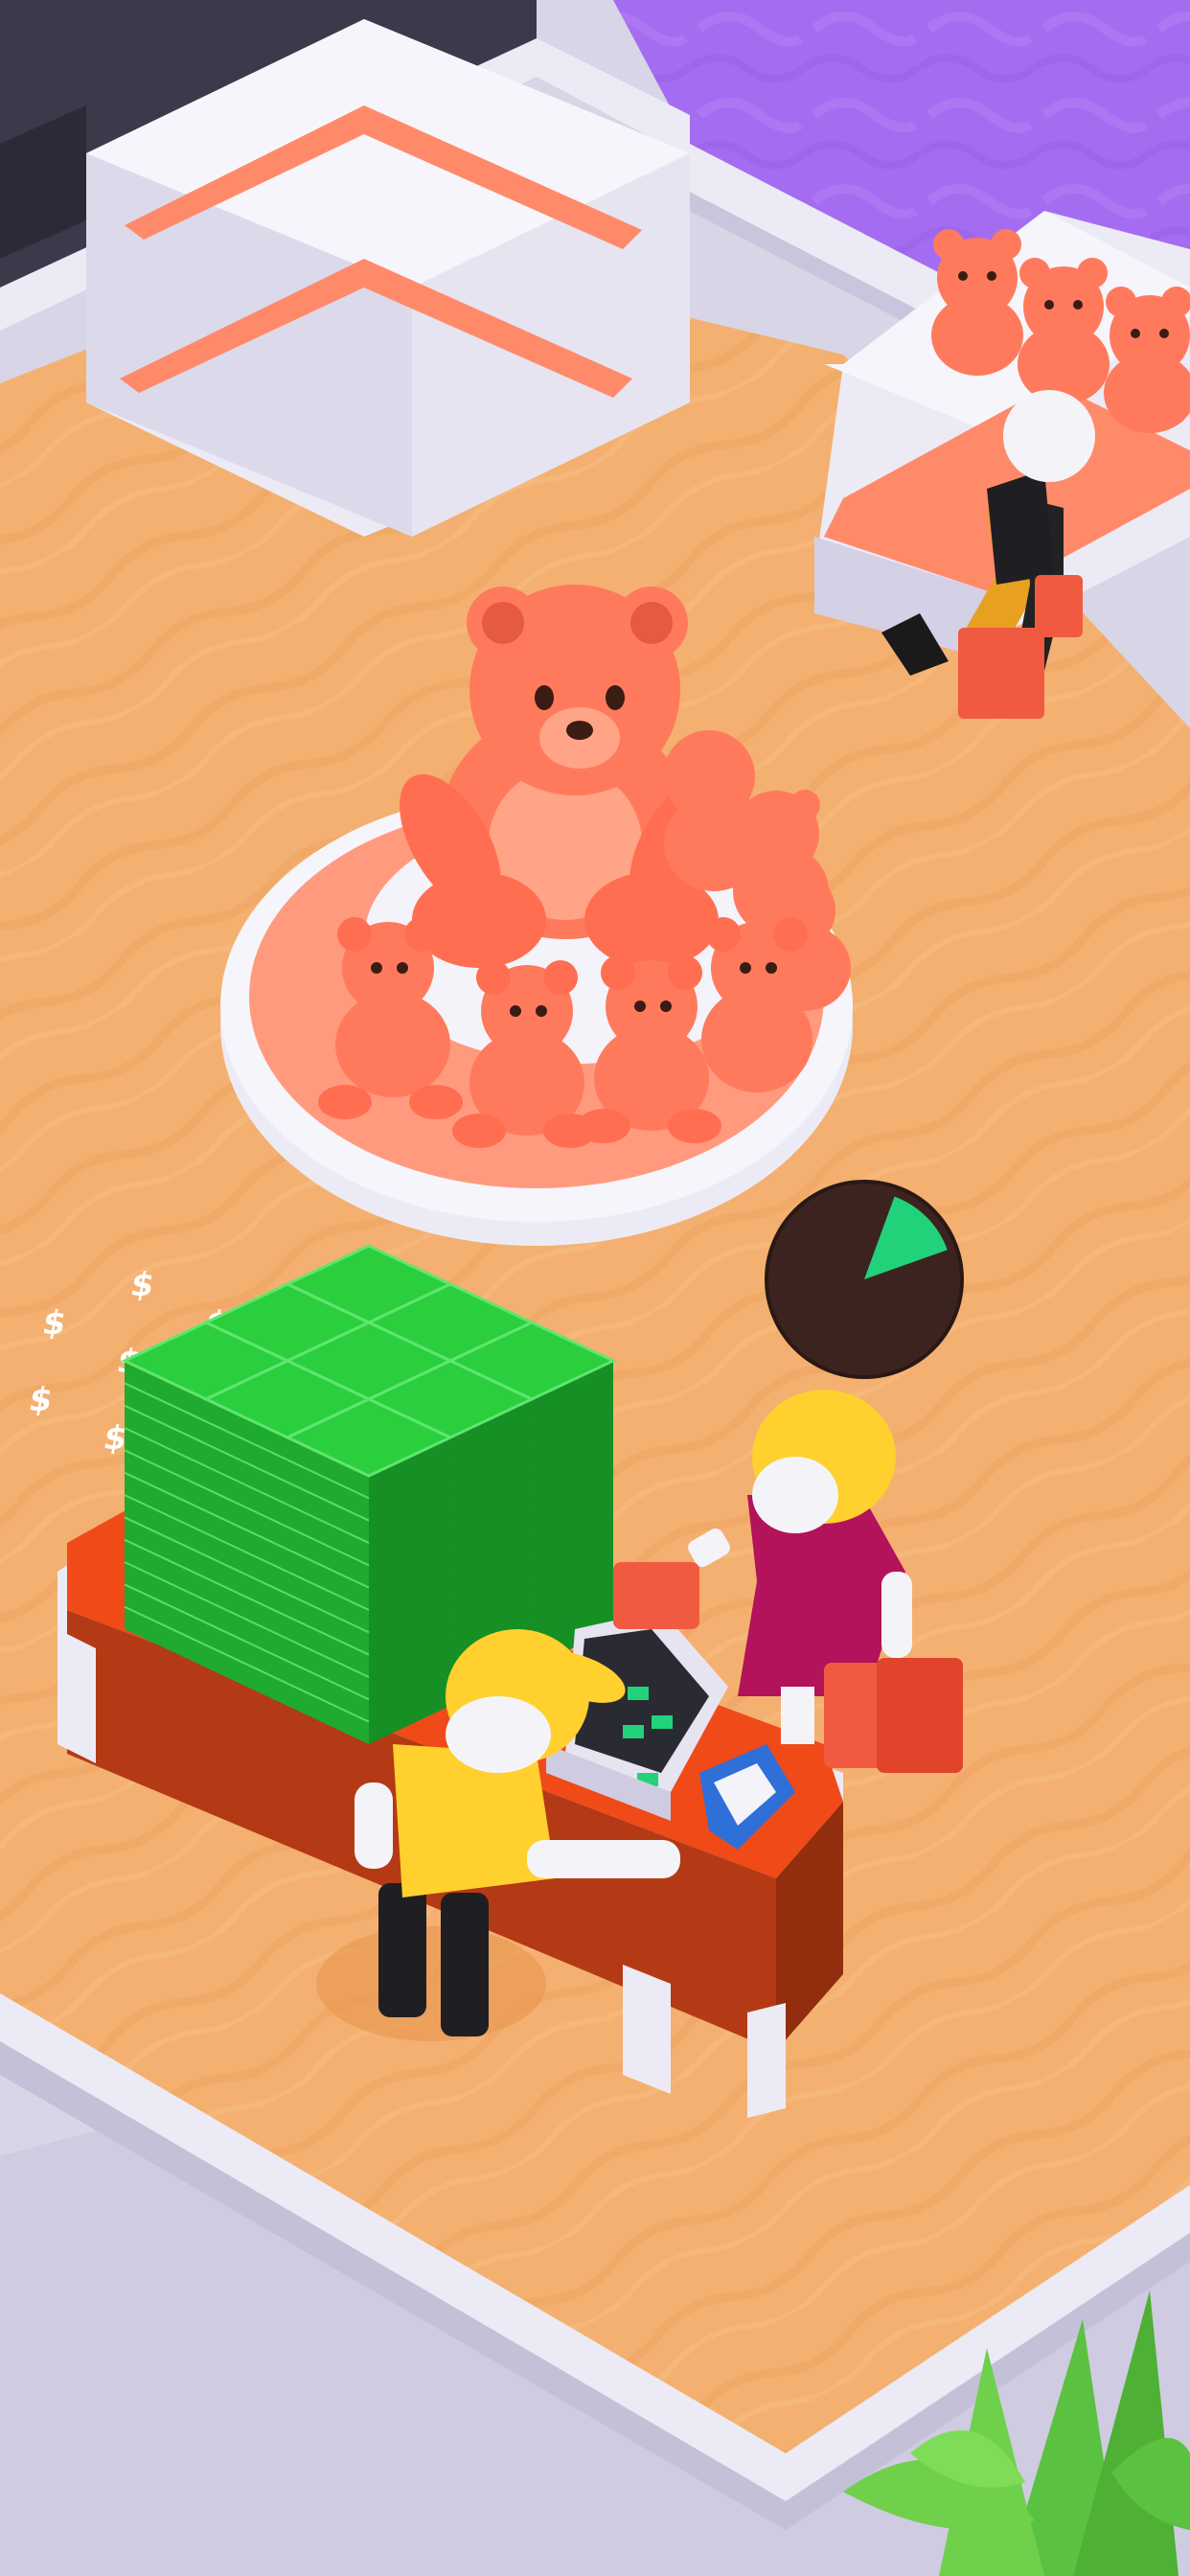 The width and height of the screenshot is (1190, 2576). What do you see at coordinates (865, 1279) in the screenshot?
I see `checkout-timer` at bounding box center [865, 1279].